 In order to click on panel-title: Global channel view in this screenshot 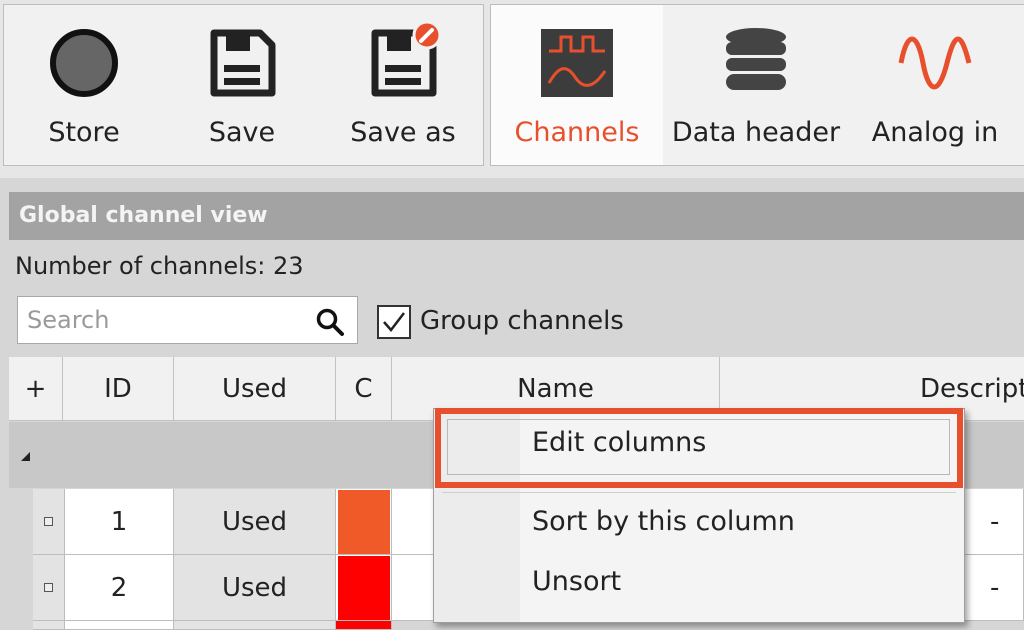, I will do `click(143, 215)`.